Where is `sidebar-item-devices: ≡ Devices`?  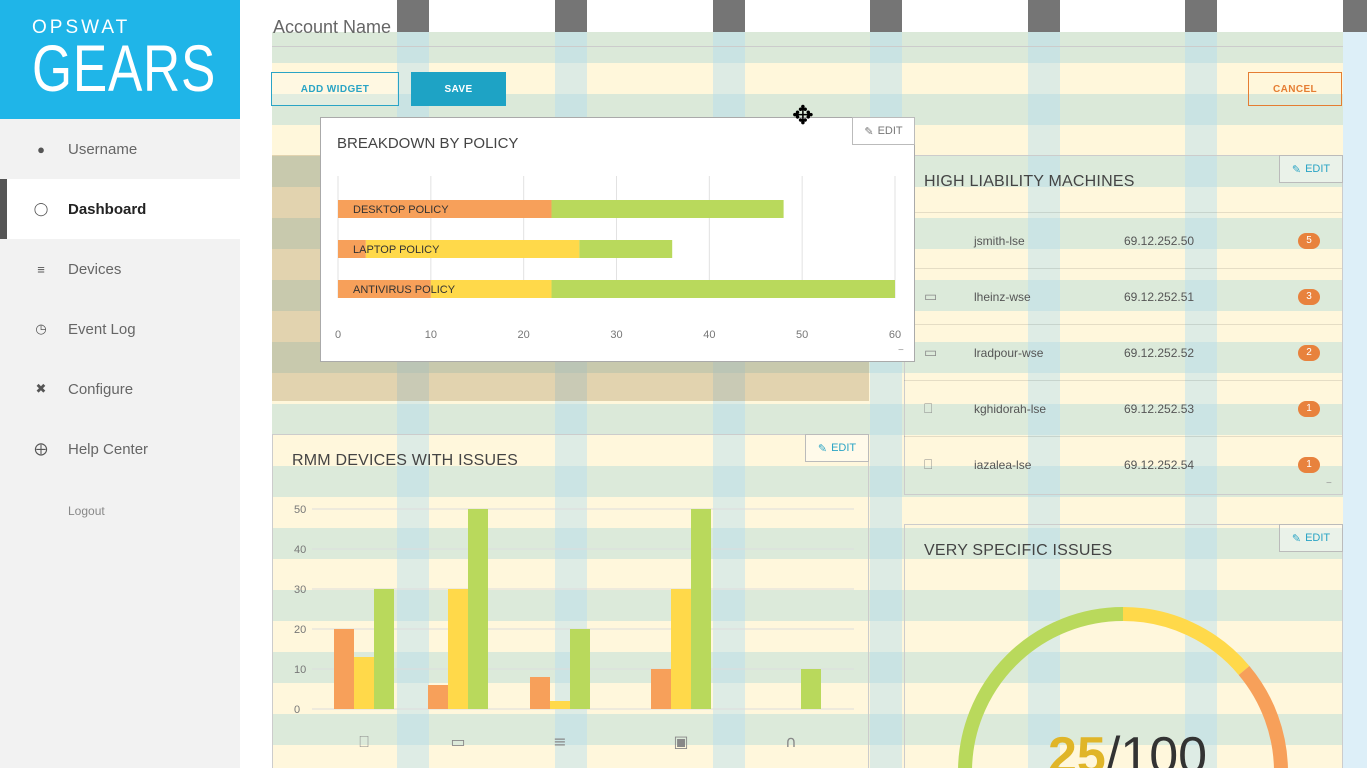
sidebar-item-devices: ≡ Devices is located at coordinates (120, 269).